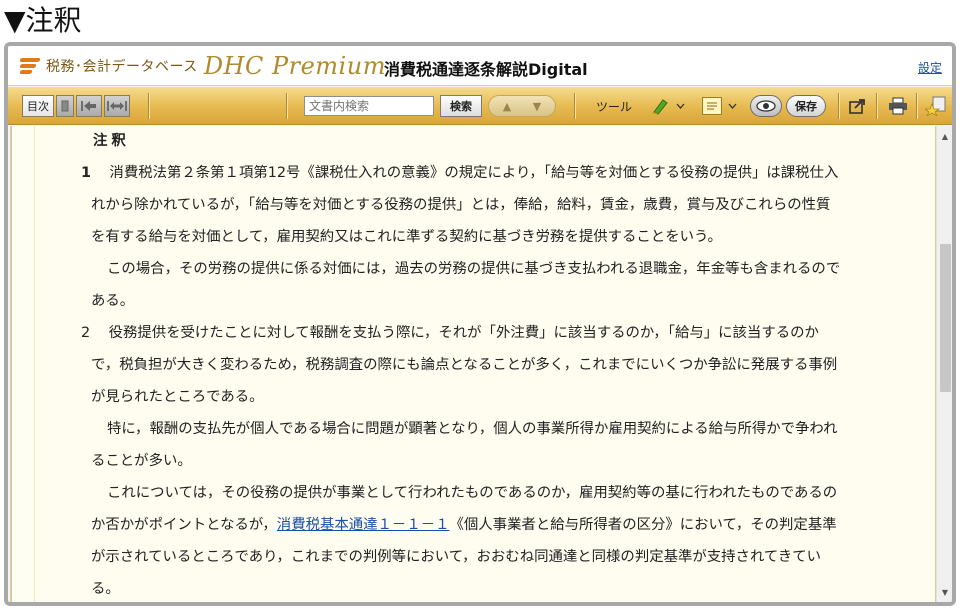 This screenshot has height=610, width=960. Describe the element at coordinates (944, 592) in the screenshot. I see `scroll-down-icon: ▼` at that location.